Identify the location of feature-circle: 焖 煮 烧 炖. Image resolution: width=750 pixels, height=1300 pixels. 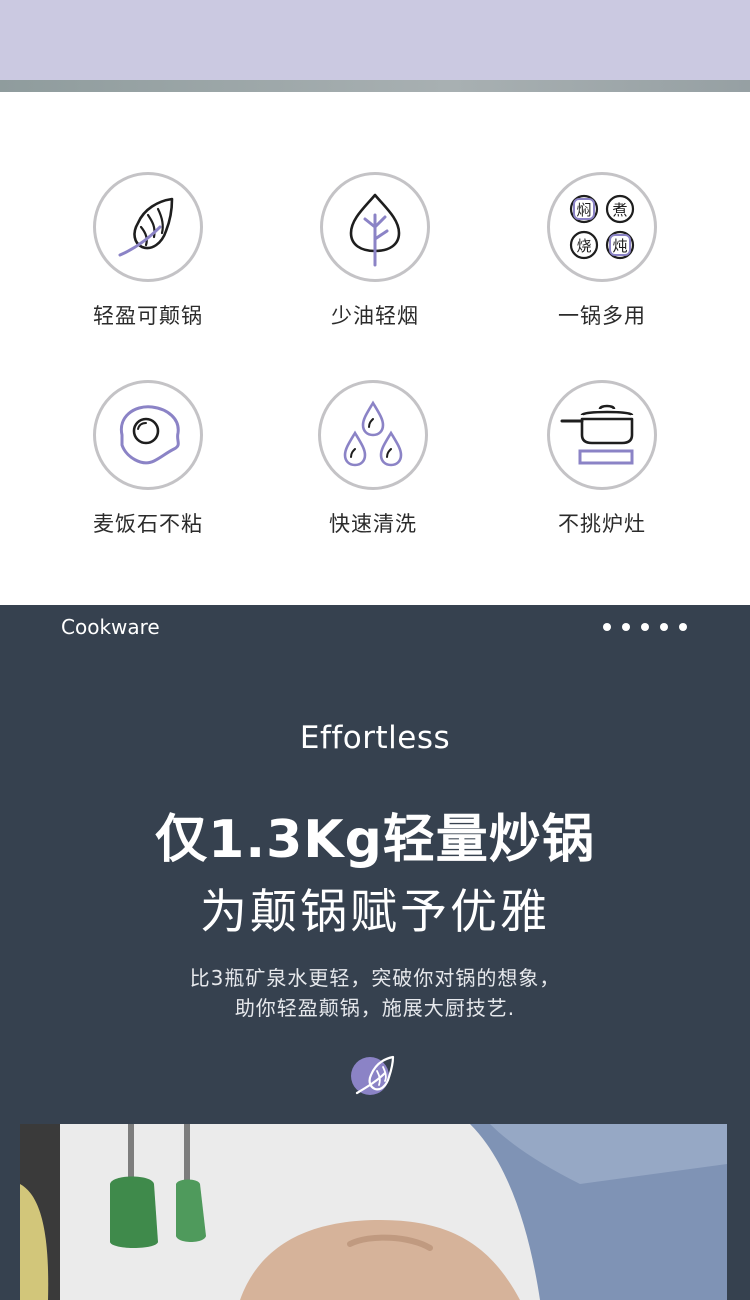
(602, 227).